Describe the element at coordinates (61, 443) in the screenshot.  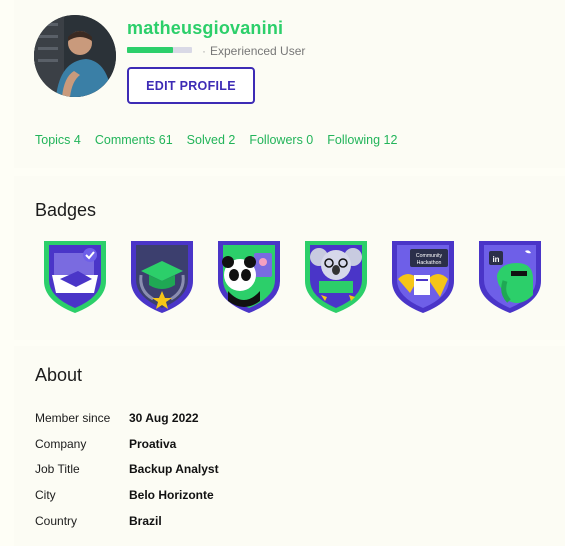
I see `about-key: Company` at that location.